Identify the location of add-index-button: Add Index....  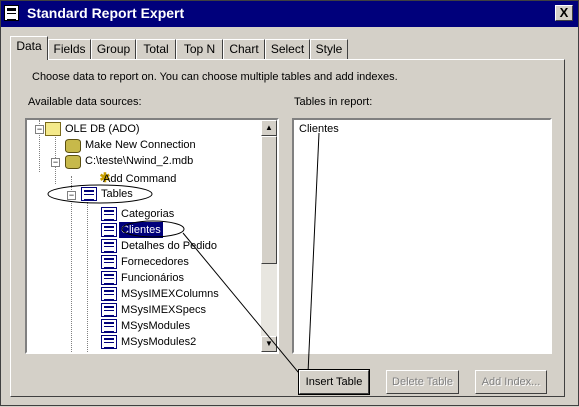
(511, 382).